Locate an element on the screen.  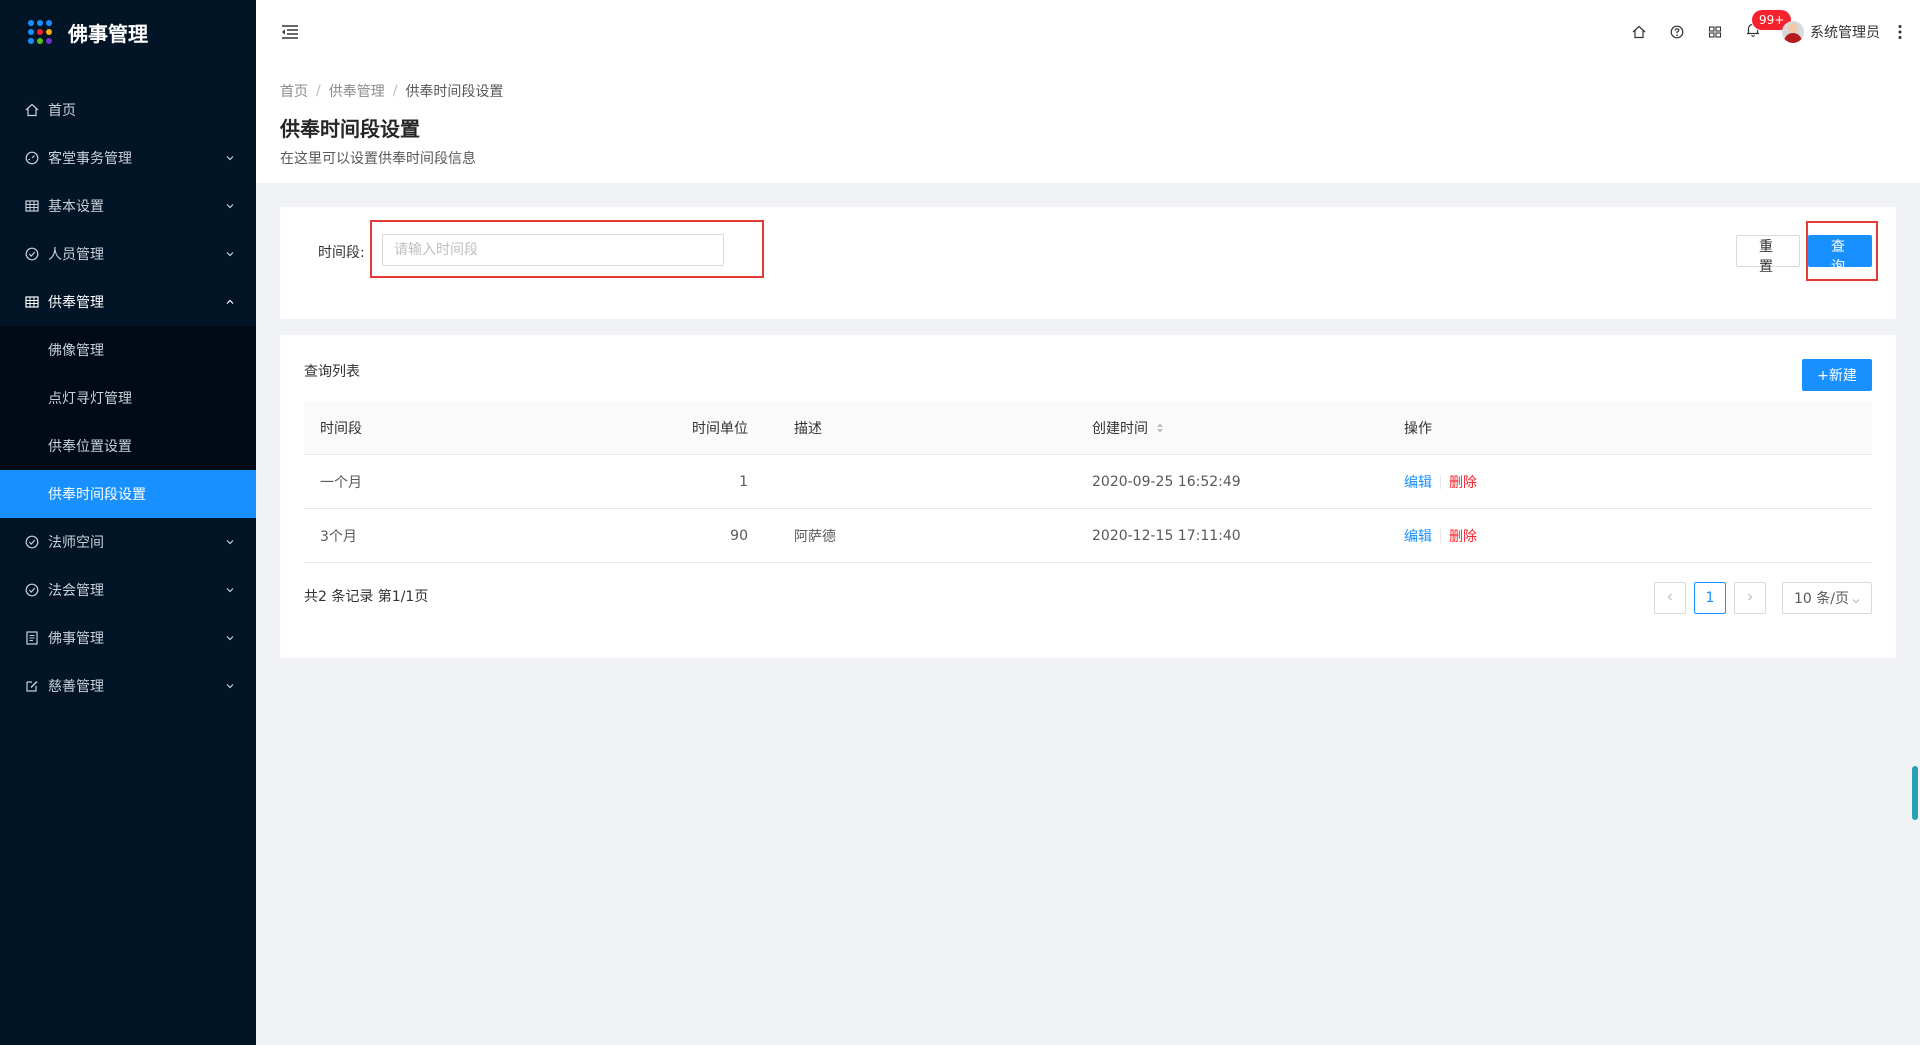
period-search-input is located at coordinates (553, 250).